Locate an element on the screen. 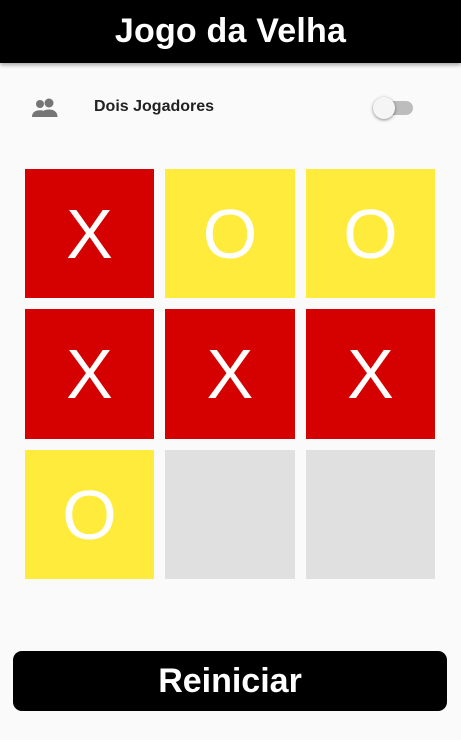  people-icon is located at coordinates (45, 108).